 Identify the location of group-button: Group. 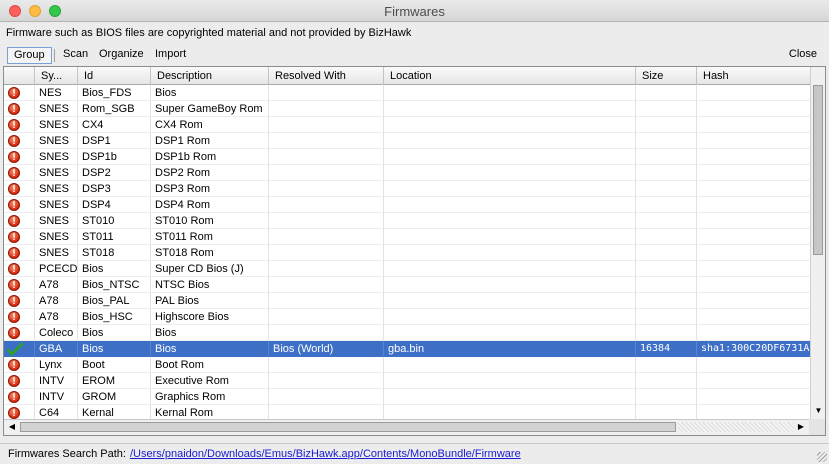
(29, 55).